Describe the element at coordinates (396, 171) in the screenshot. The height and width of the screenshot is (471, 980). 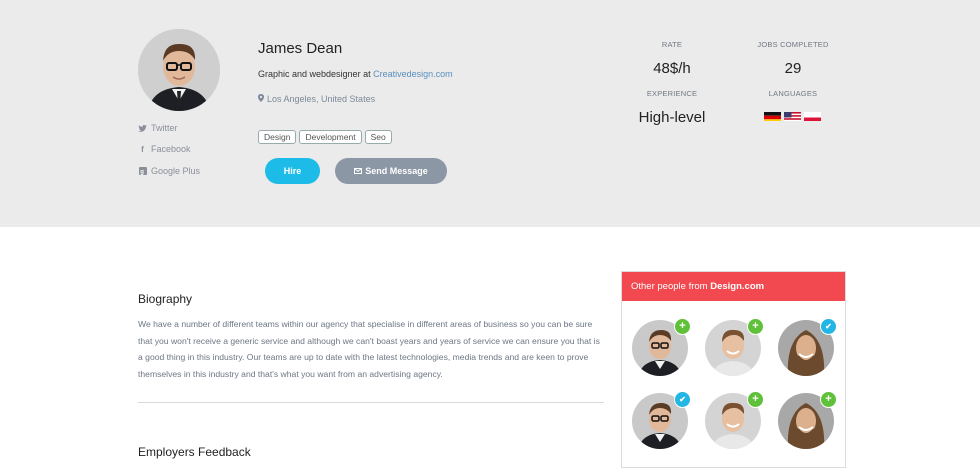
I see `send-message-label: Send Message` at that location.